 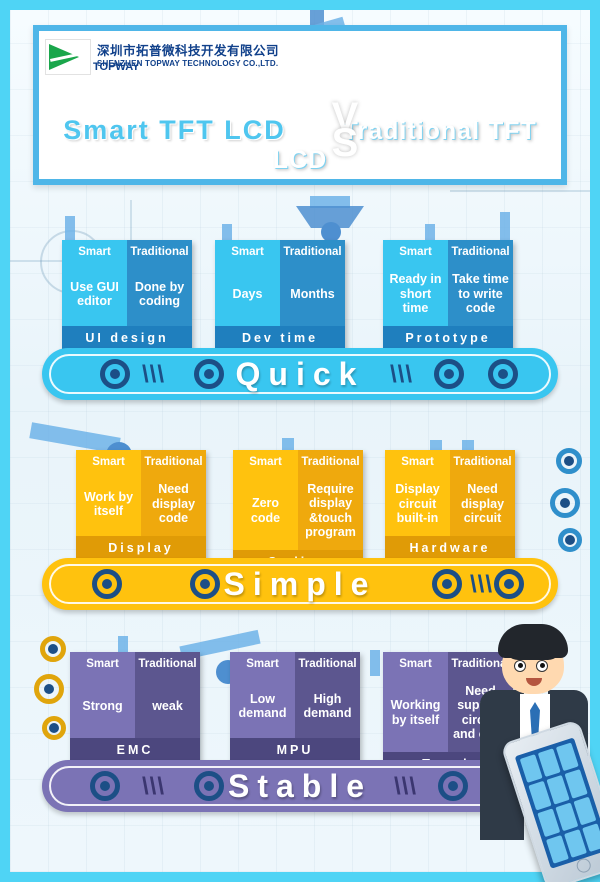 I want to click on card-traditional-value: Take time to write code, so click(x=480, y=295).